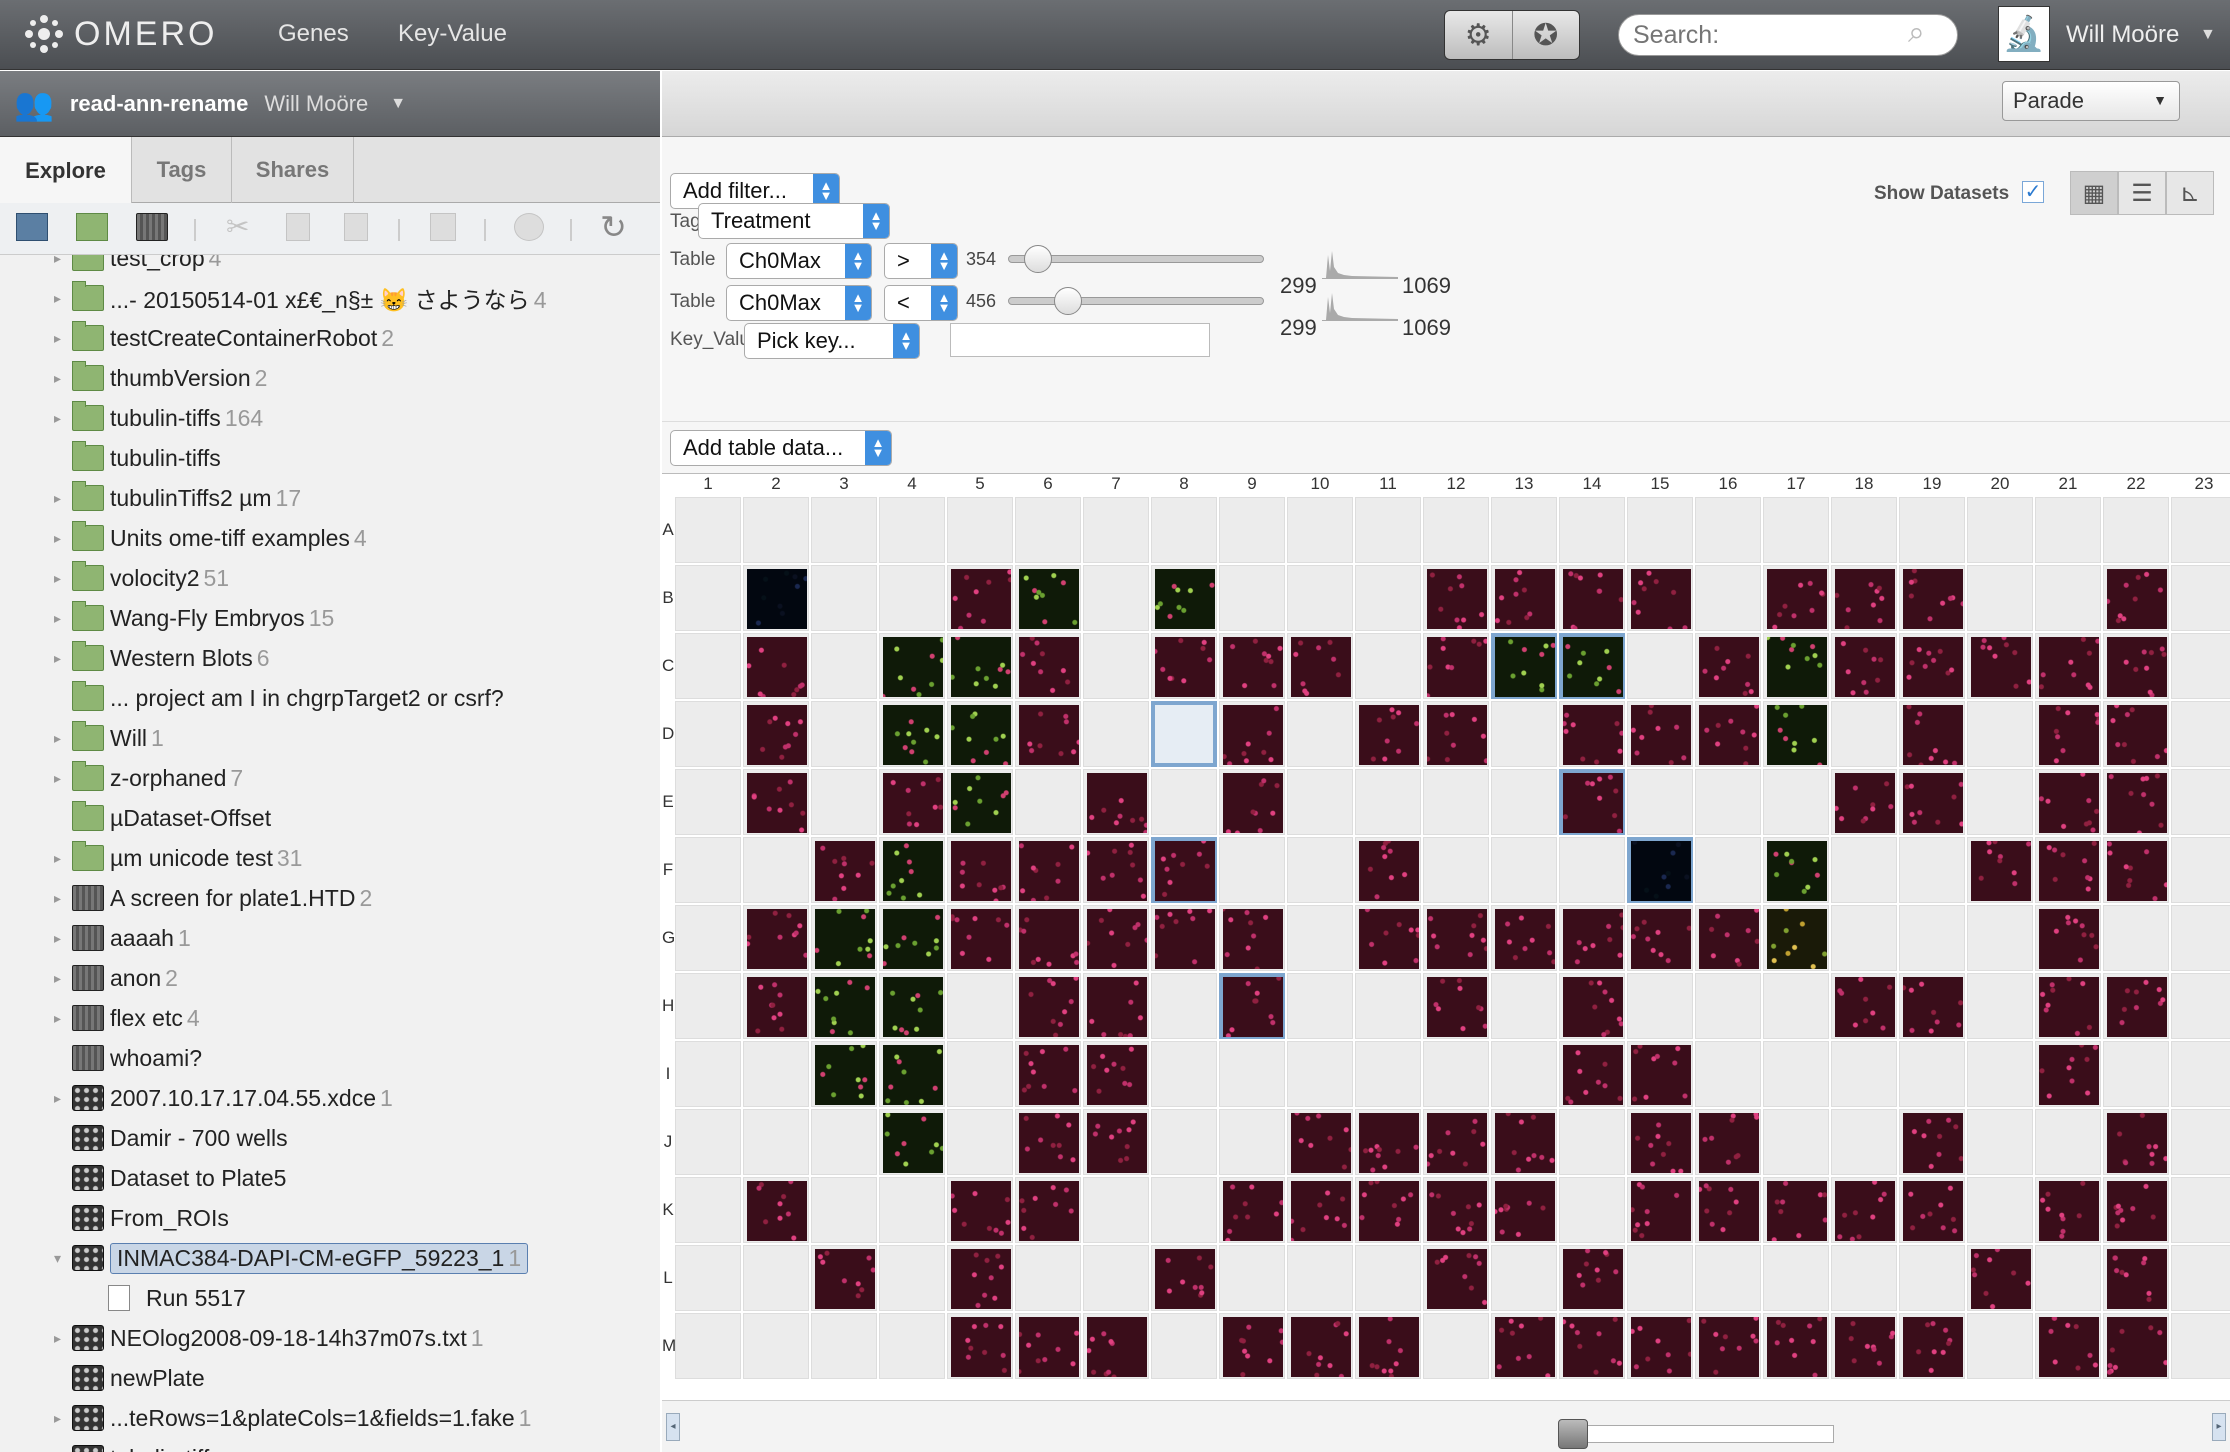  Describe the element at coordinates (1136, 301) in the screenshot. I see `table-filter-2-slider` at that location.